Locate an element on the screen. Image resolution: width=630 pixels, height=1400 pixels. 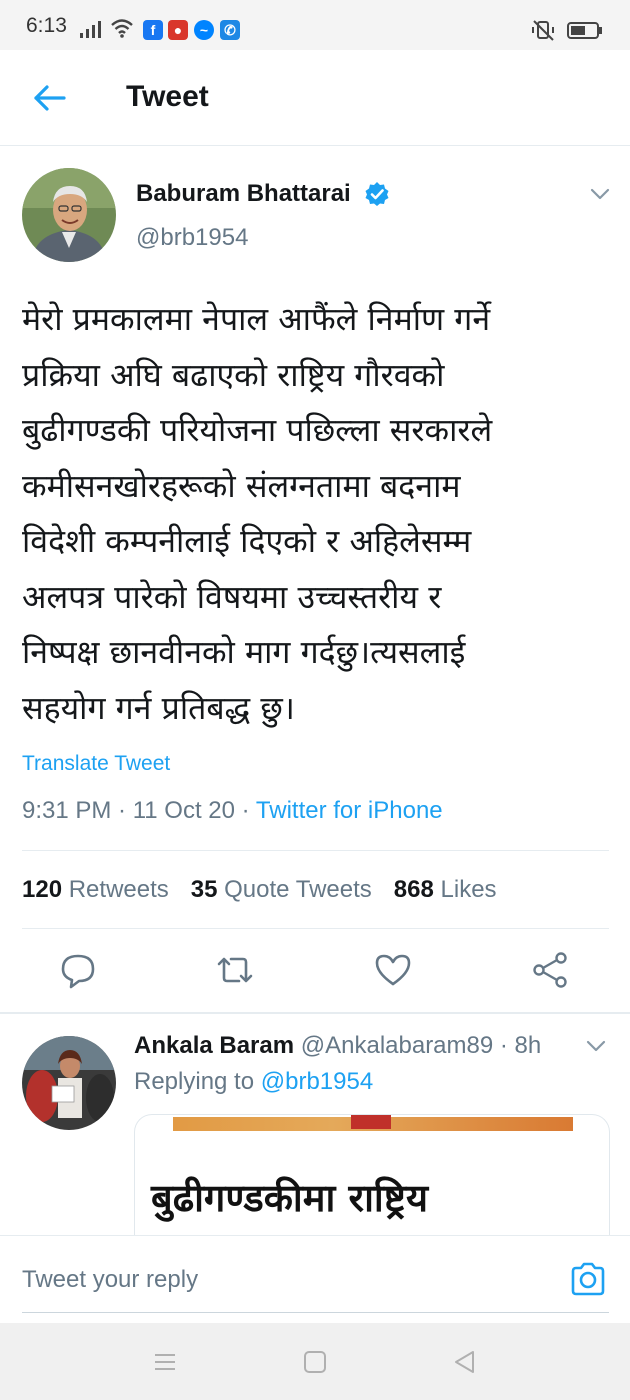
home-icon is located at coordinates (315, 1362).